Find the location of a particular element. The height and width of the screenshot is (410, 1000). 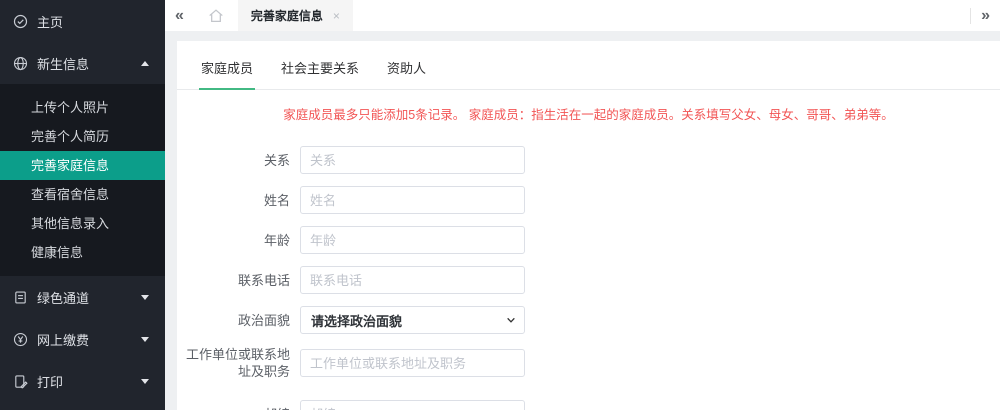

sidebar-item-label: 新生信息 is located at coordinates (63, 64).